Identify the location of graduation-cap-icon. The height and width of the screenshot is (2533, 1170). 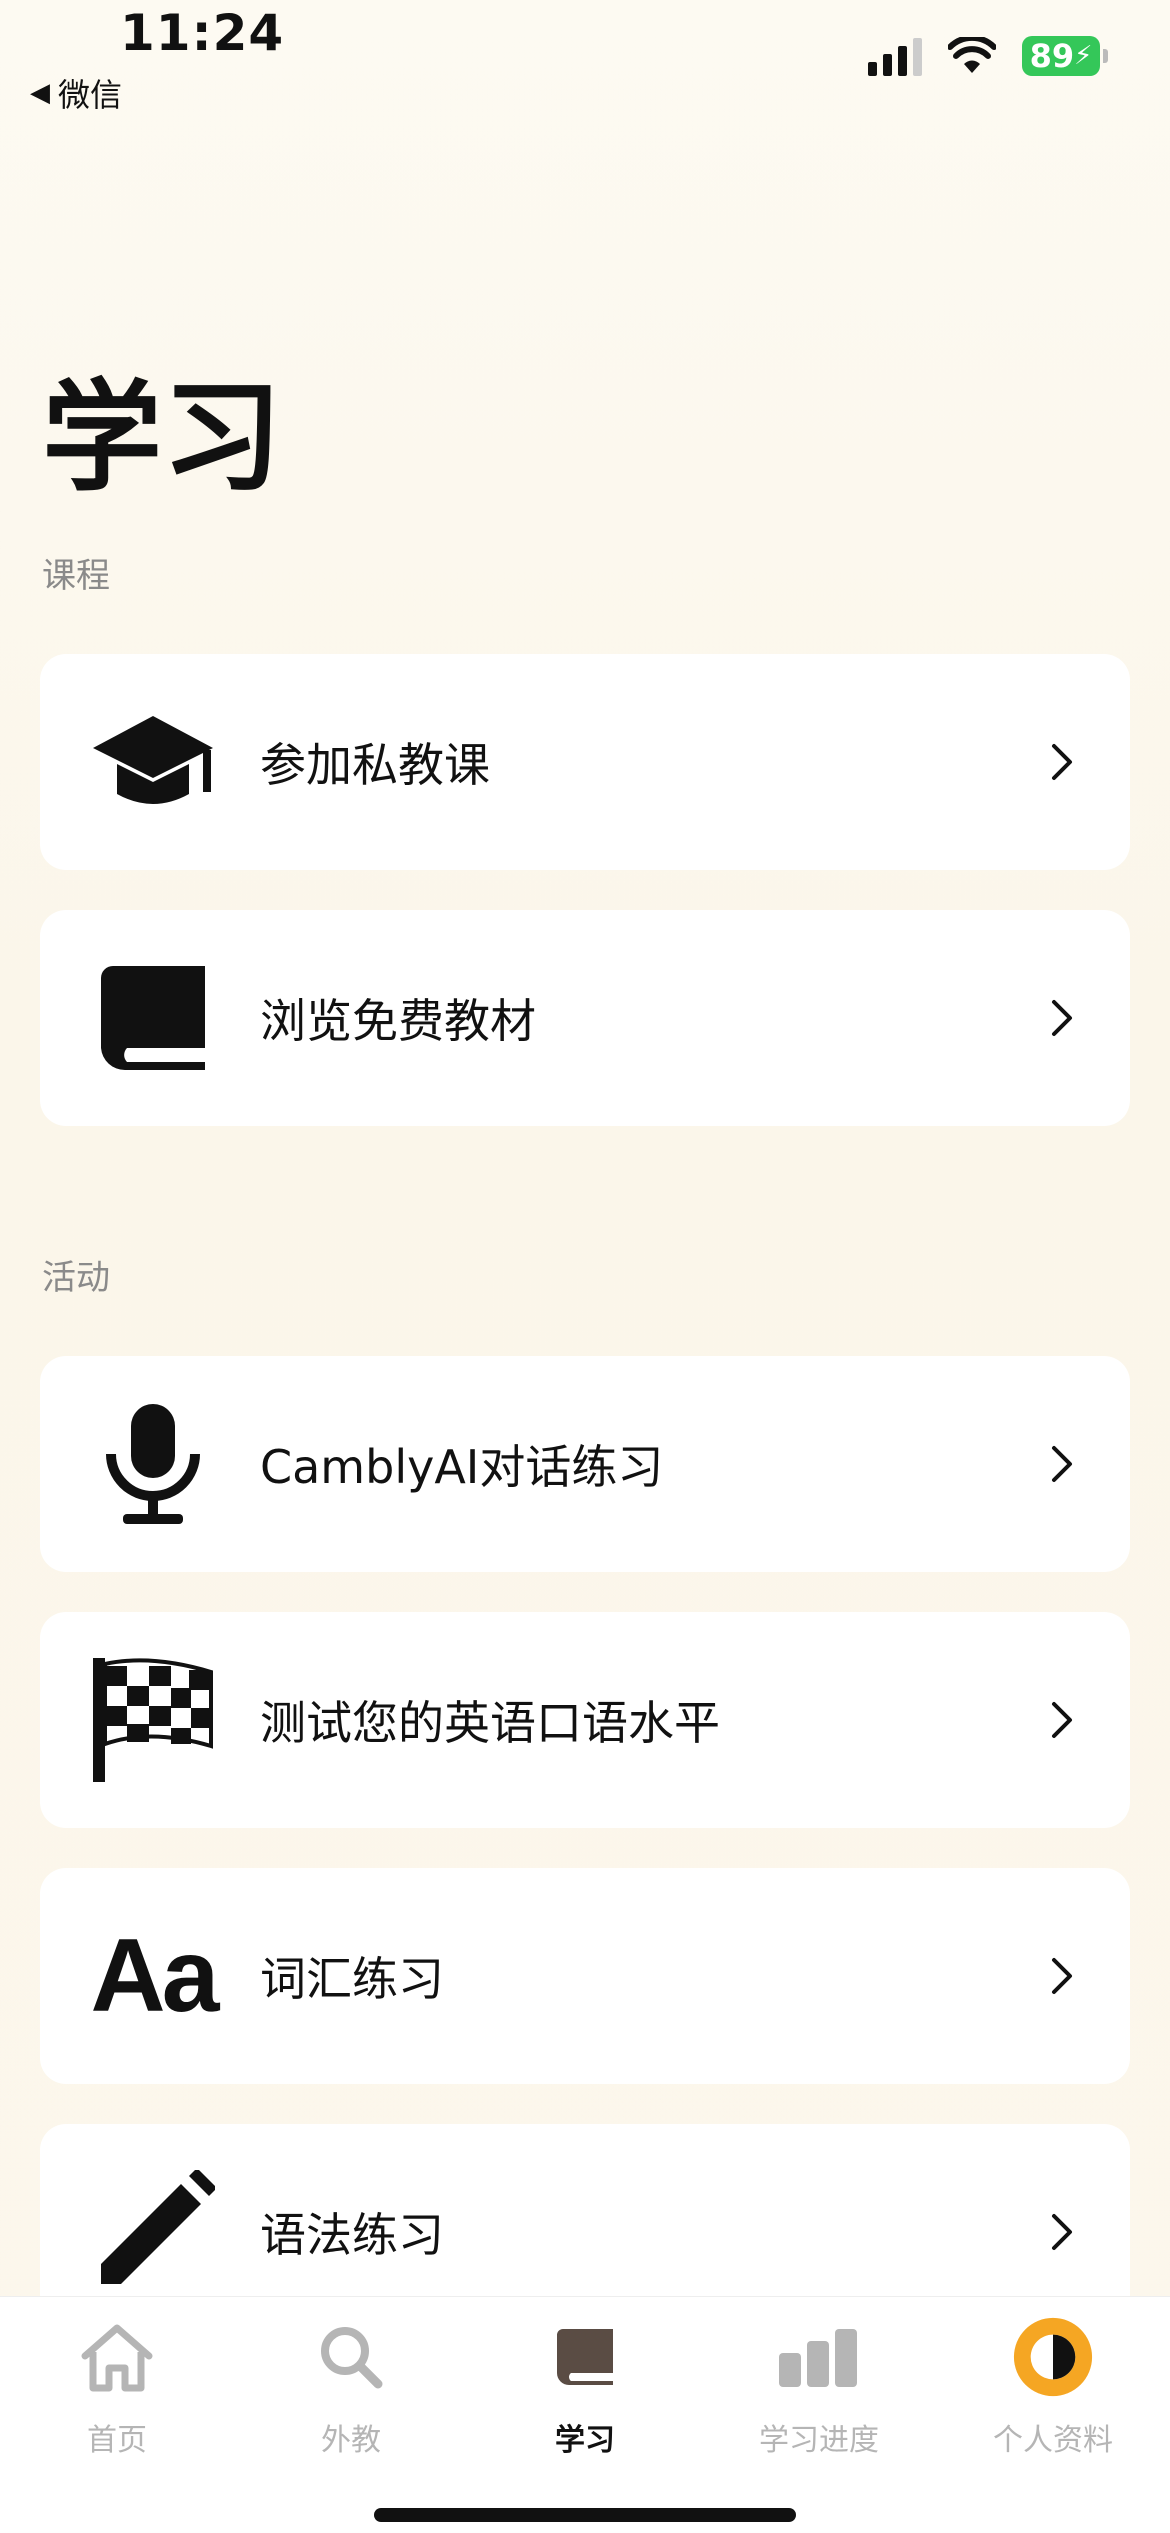
(153, 762).